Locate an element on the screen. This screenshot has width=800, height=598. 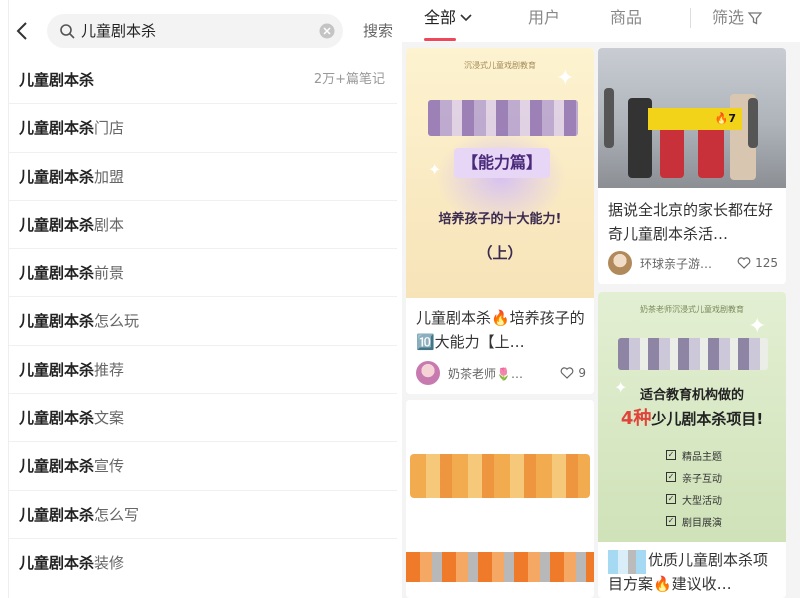
suggestion-item: 儿童剧本杀怎么写 is located at coordinates (203, 515).